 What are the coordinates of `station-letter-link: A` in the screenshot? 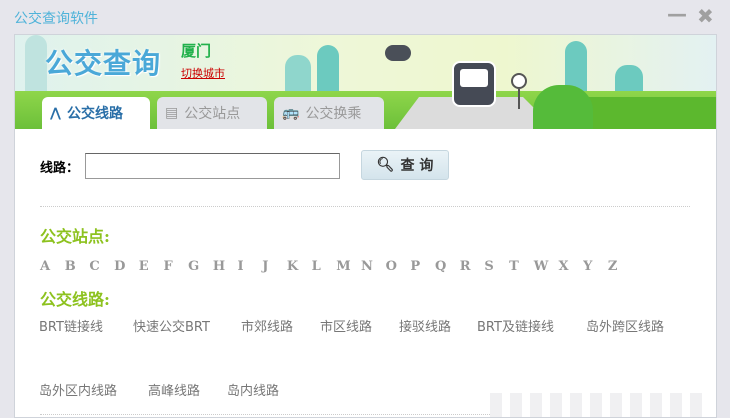 It's located at (52, 266).